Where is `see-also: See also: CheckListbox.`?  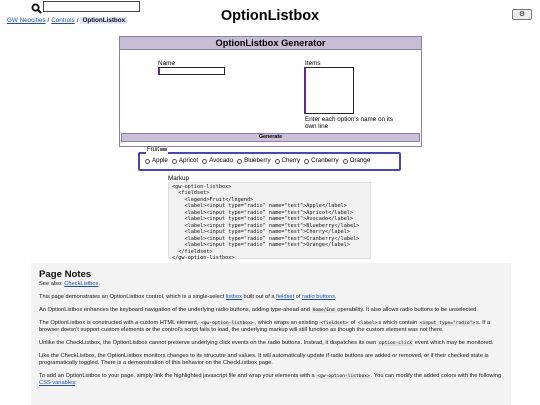
see-also: See also: CheckListbox. is located at coordinates (70, 284).